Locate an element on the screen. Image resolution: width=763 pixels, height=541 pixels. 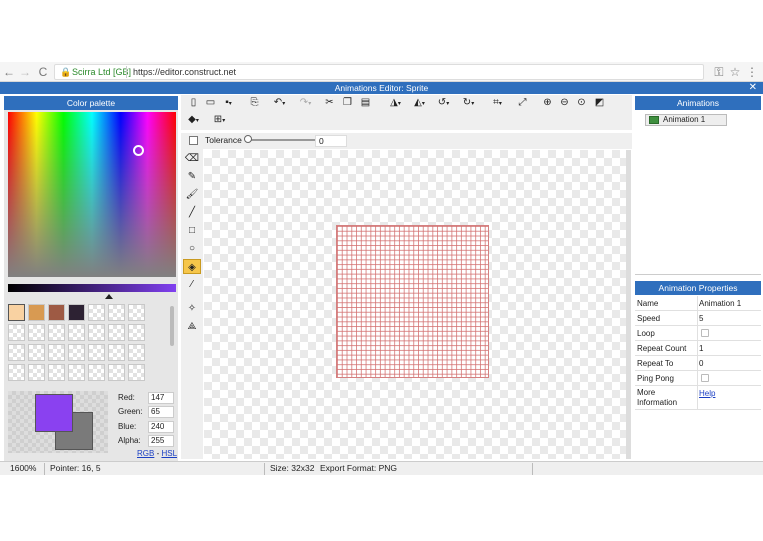
star-icon: ☆ is located at coordinates (735, 72).